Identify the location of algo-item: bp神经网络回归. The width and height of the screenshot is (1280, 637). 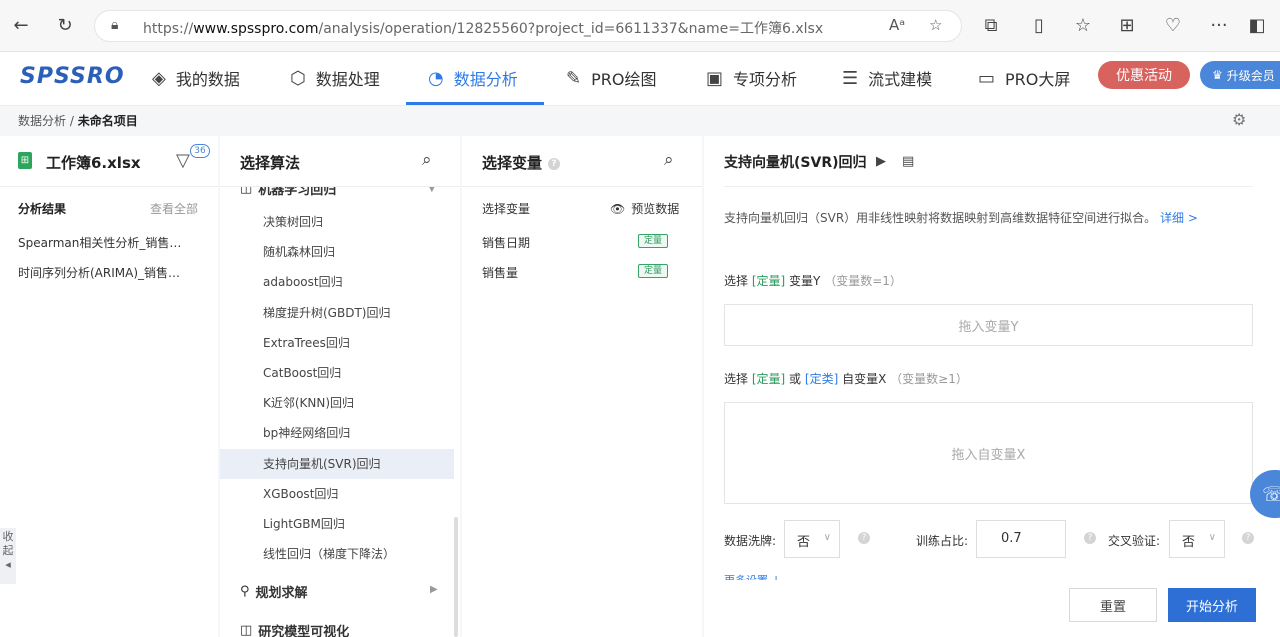
(337, 433).